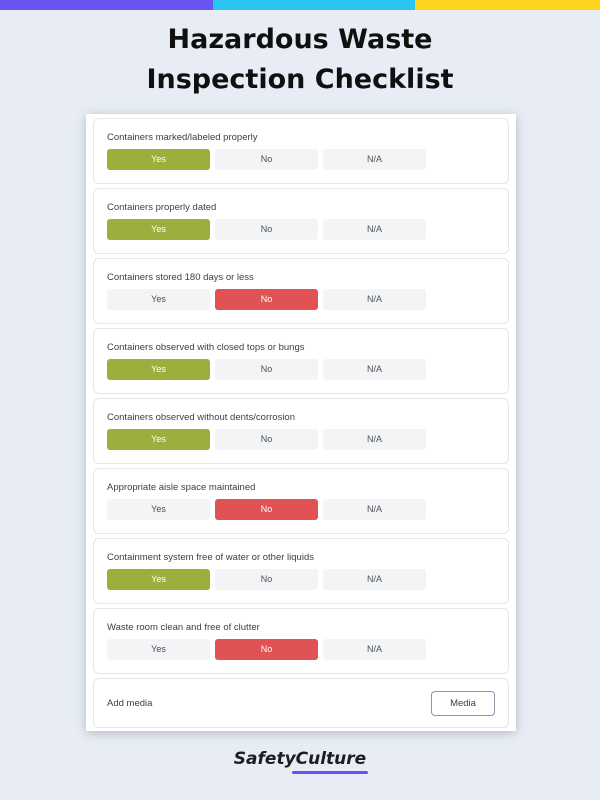 The height and width of the screenshot is (800, 600). I want to click on page-title-line-2: Inspection Checklist, so click(300, 79).